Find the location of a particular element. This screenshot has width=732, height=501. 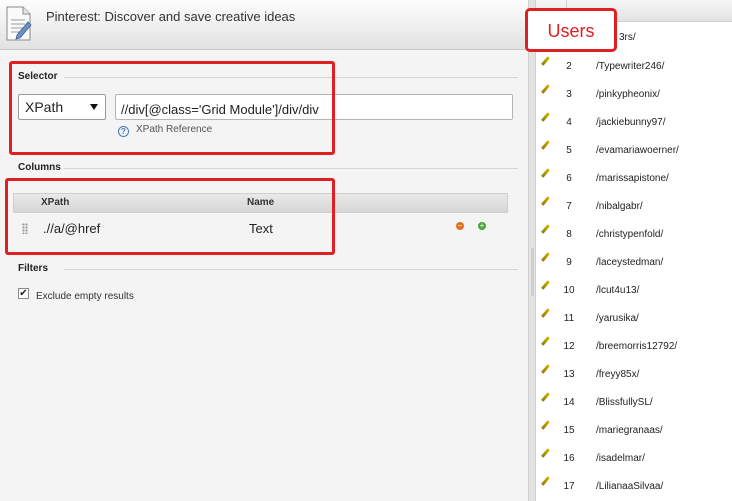

columns-section-label: Columns is located at coordinates (39, 167).